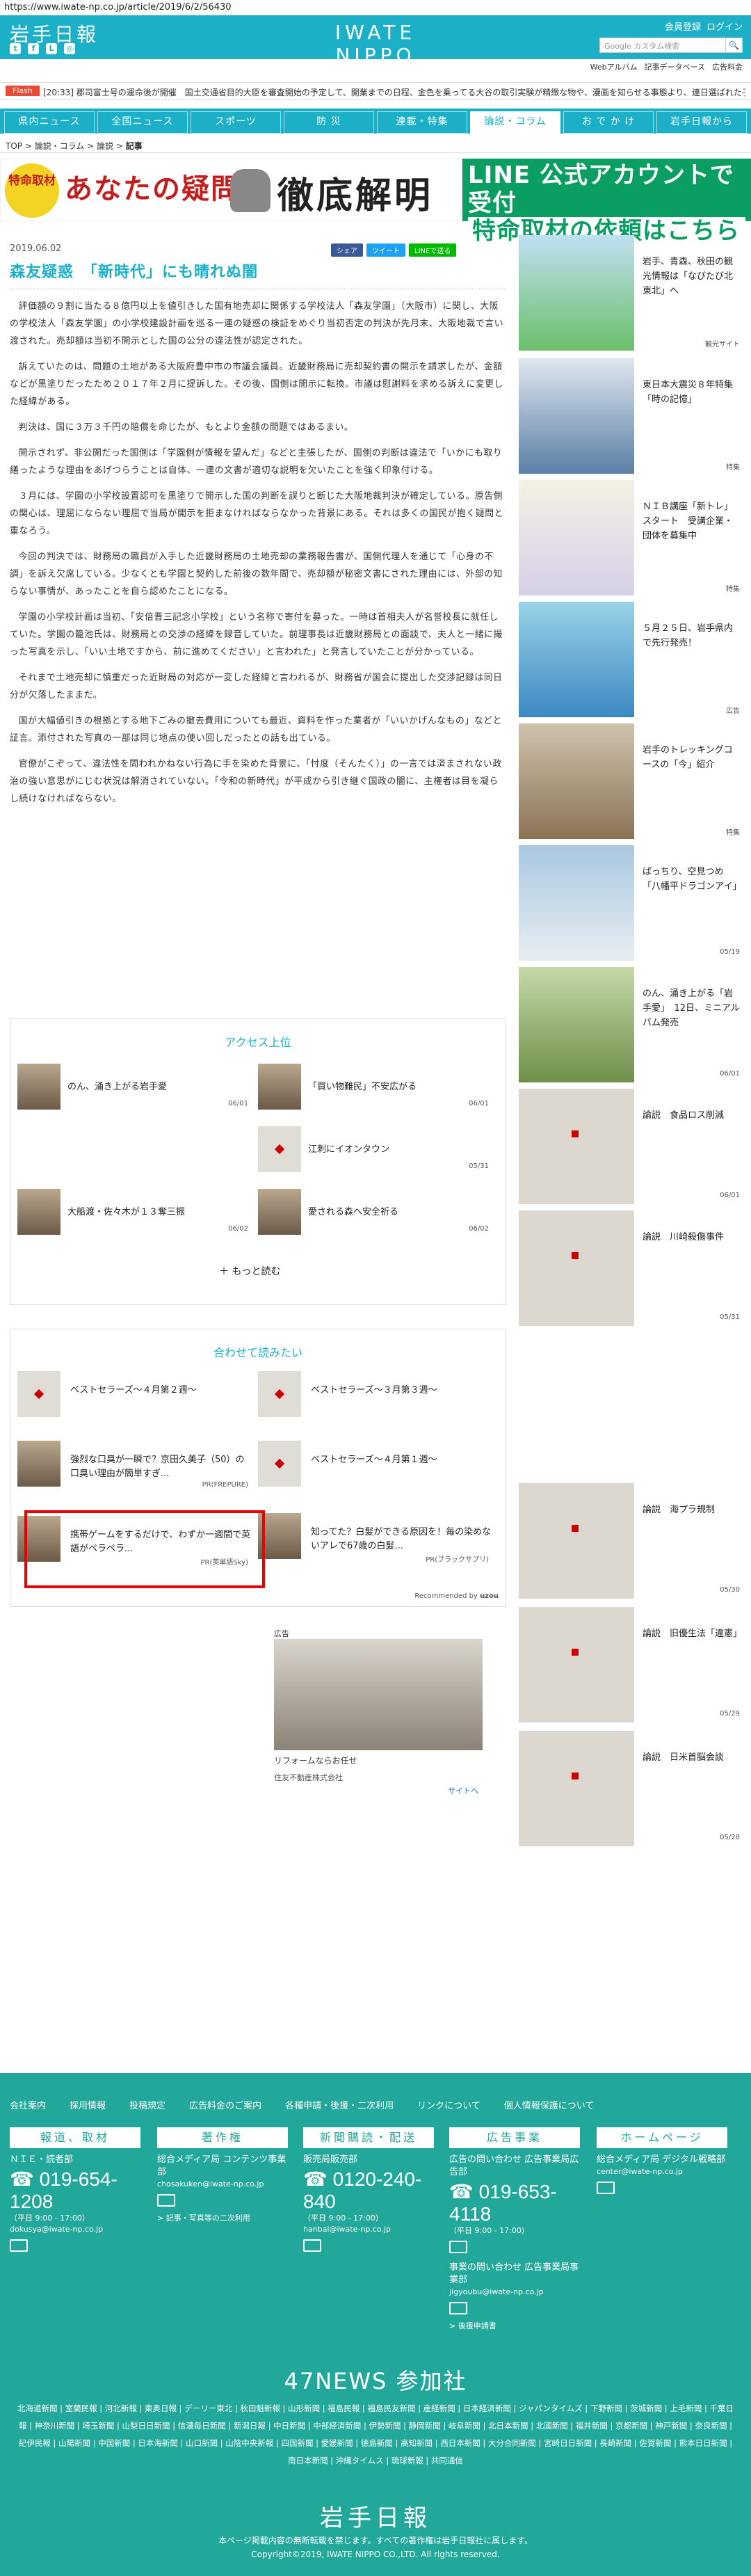  Describe the element at coordinates (449, 2104) in the screenshot. I see `footer-link: リンクについて` at that location.